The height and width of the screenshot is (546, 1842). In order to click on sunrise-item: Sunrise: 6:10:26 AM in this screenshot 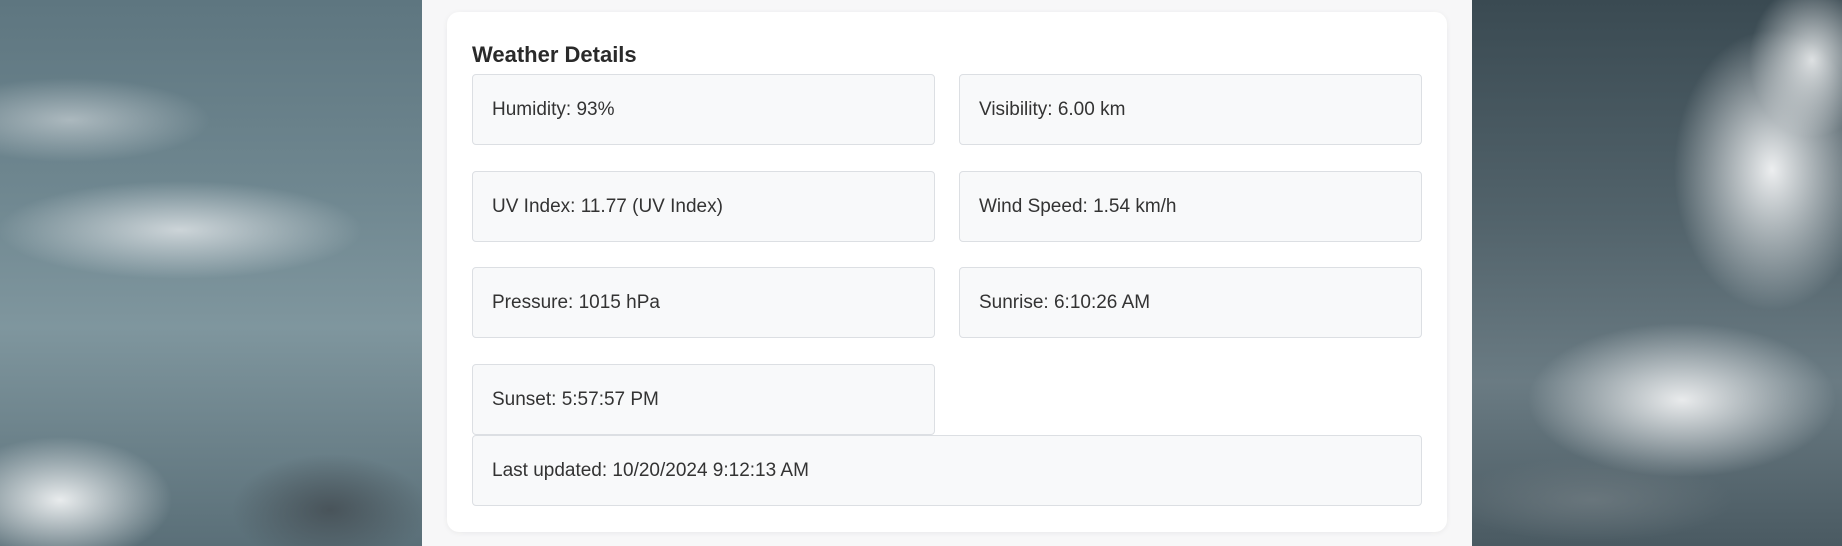, I will do `click(1190, 302)`.